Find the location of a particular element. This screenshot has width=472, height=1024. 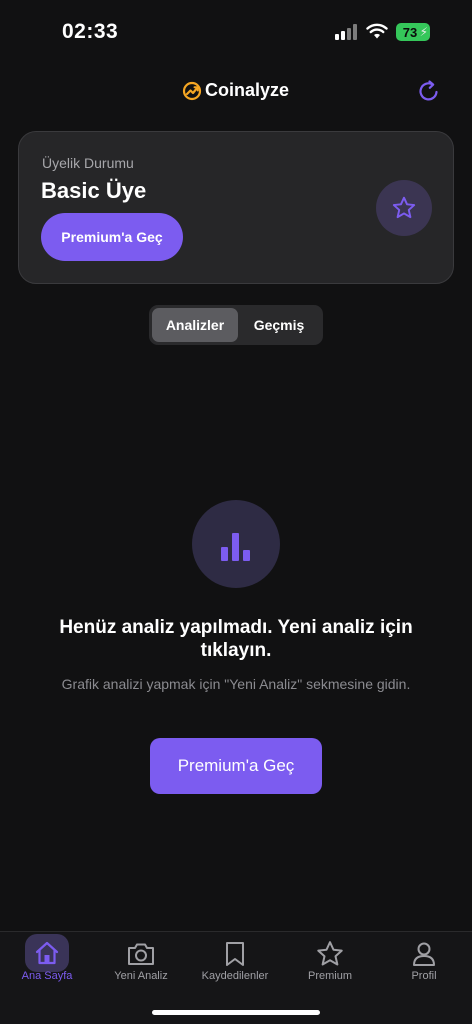

tab-premium-label: Premium is located at coordinates (329, 976).